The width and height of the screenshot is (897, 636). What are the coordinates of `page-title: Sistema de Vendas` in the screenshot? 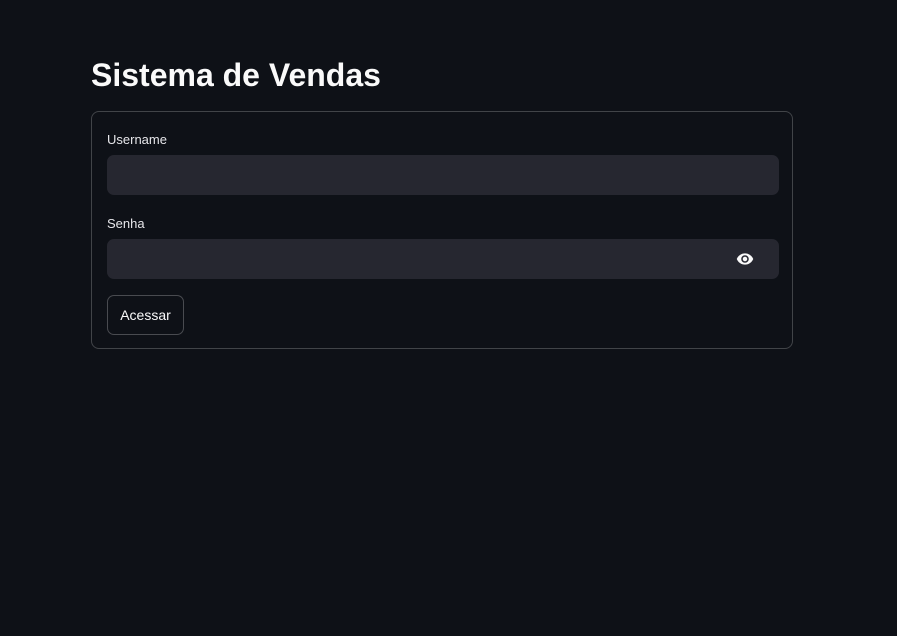 It's located at (236, 75).